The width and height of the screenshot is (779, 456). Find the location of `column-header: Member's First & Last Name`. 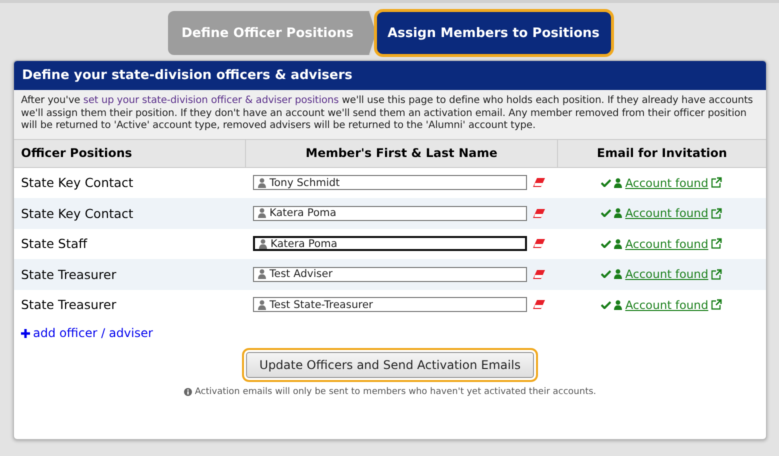

column-header: Member's First & Last Name is located at coordinates (402, 153).